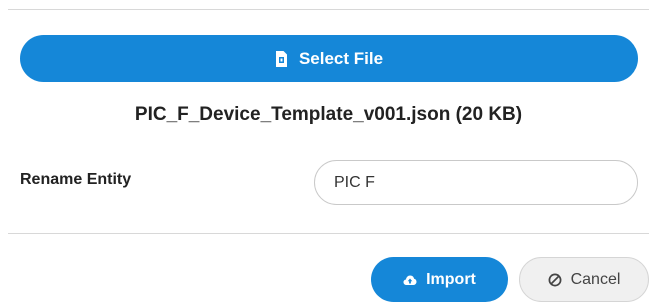 Image resolution: width=657 pixels, height=306 pixels. What do you see at coordinates (476, 182) in the screenshot?
I see `rename-entity-input` at bounding box center [476, 182].